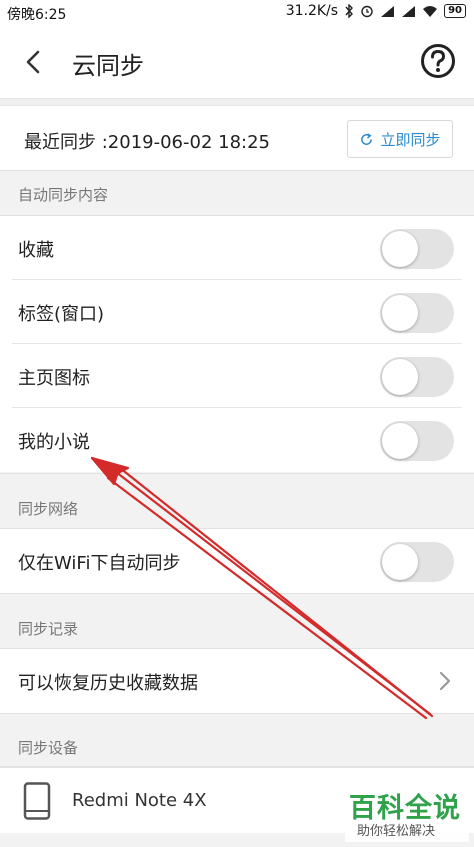 This screenshot has height=847, width=474. What do you see at coordinates (139, 800) in the screenshot?
I see `device-name: Redmi Note 4X` at bounding box center [139, 800].